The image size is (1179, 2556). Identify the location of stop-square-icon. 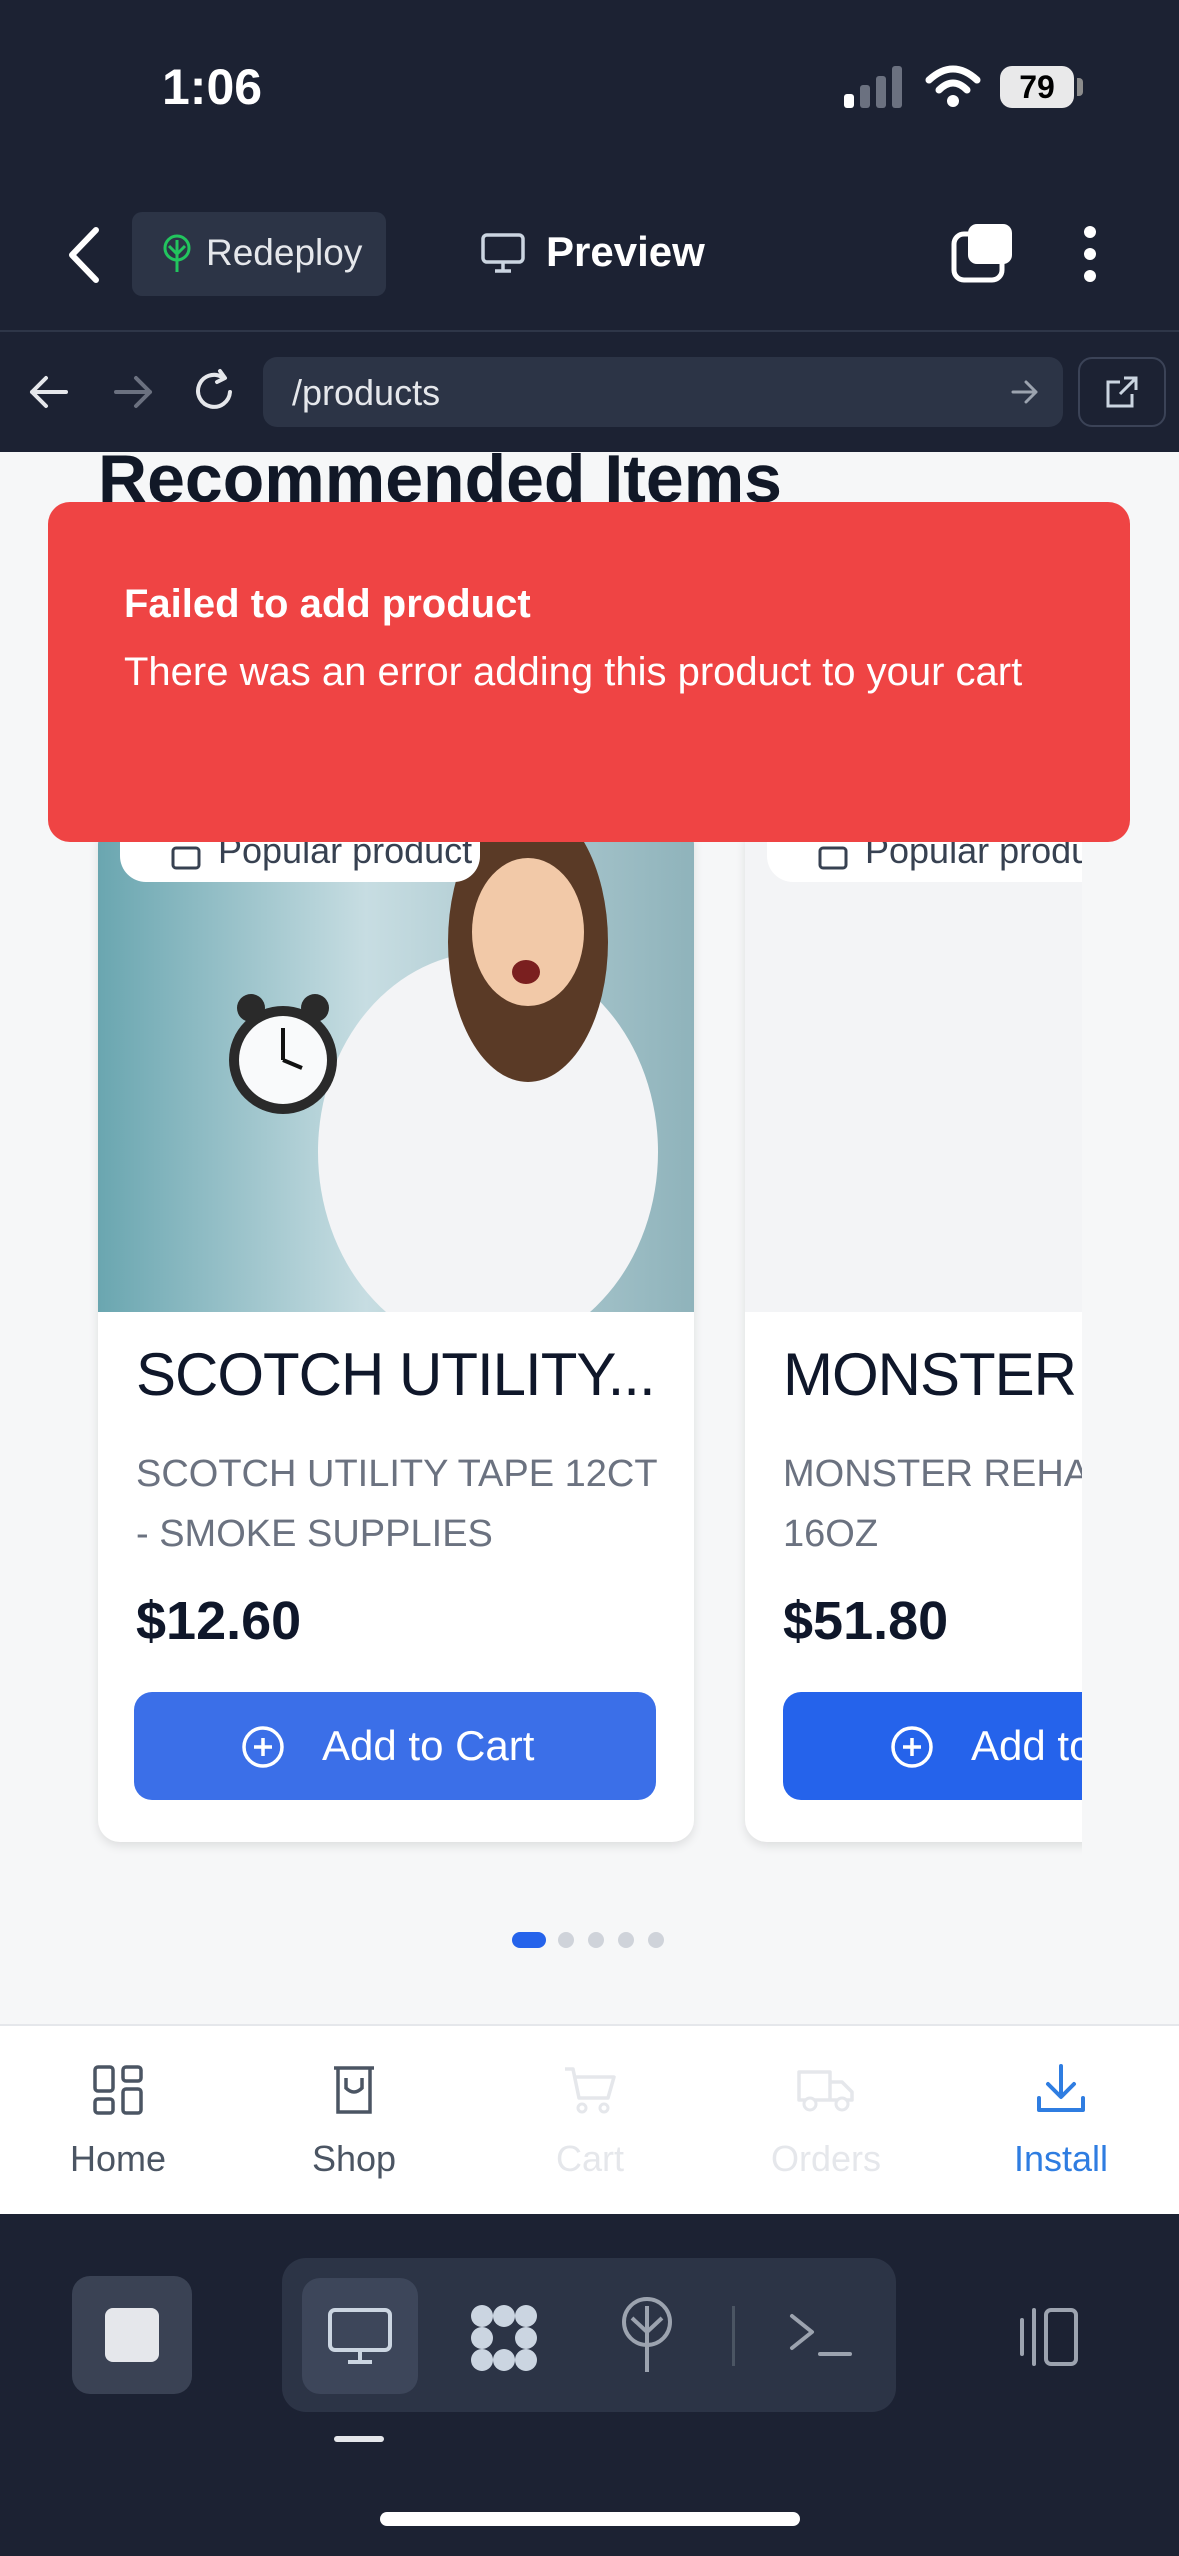
(132, 2335).